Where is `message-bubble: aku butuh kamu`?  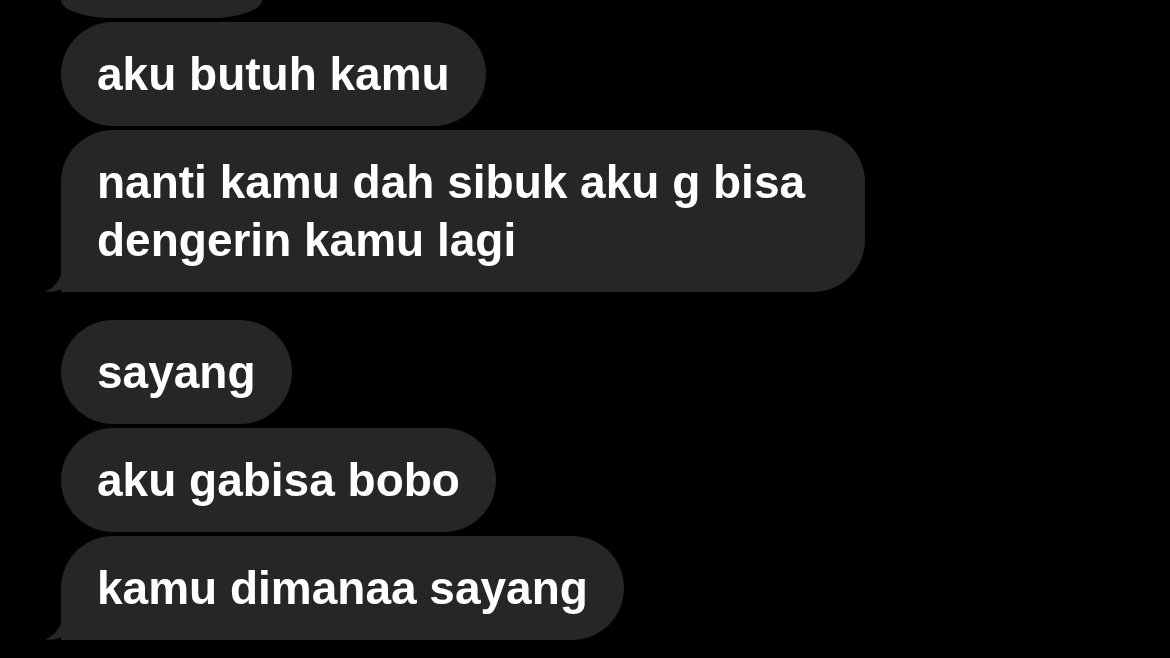
message-bubble: aku butuh kamu is located at coordinates (273, 74).